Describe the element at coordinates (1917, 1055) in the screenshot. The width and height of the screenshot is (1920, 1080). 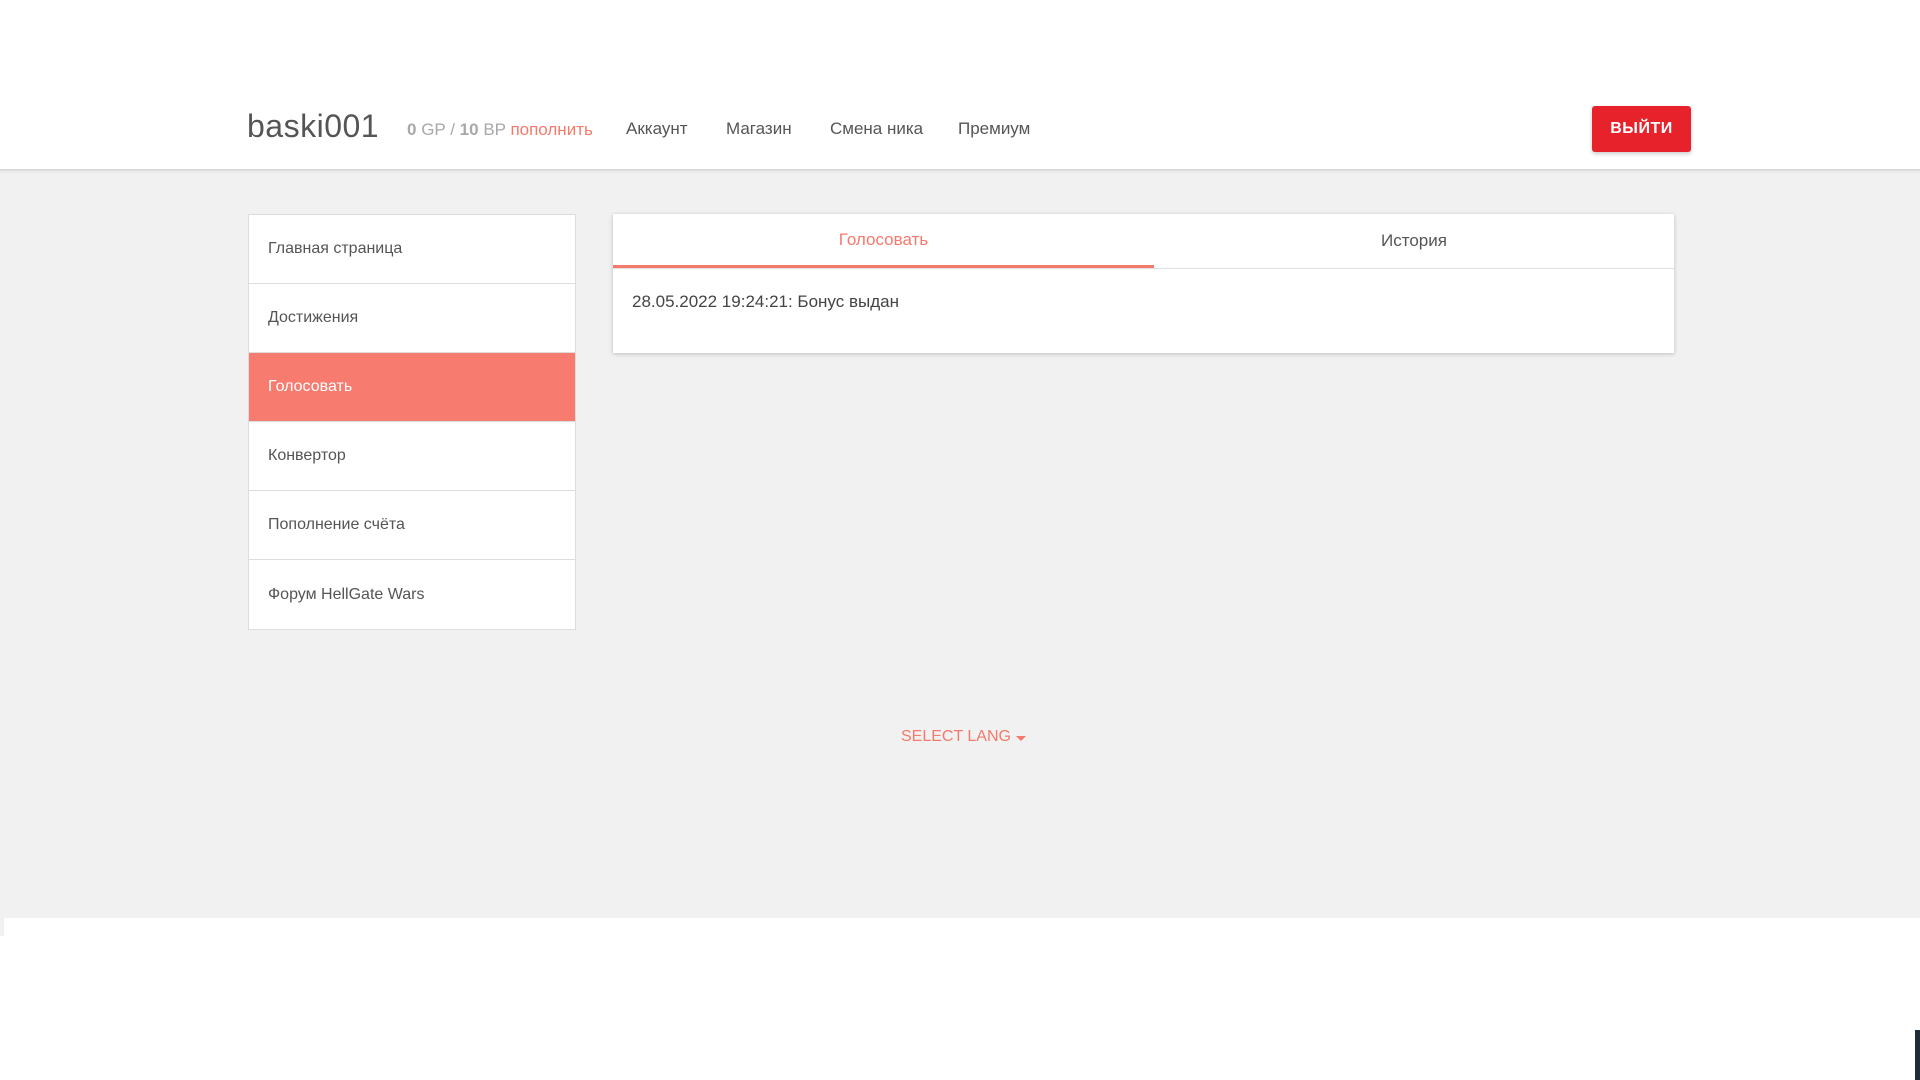
I see `window-edge-bottom` at that location.